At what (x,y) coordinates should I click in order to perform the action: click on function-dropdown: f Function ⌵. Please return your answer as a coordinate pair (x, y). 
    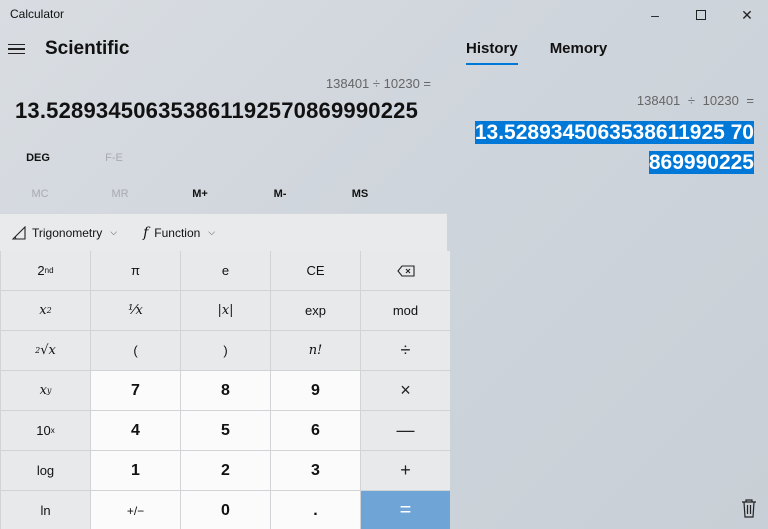
    Looking at the image, I should click on (179, 233).